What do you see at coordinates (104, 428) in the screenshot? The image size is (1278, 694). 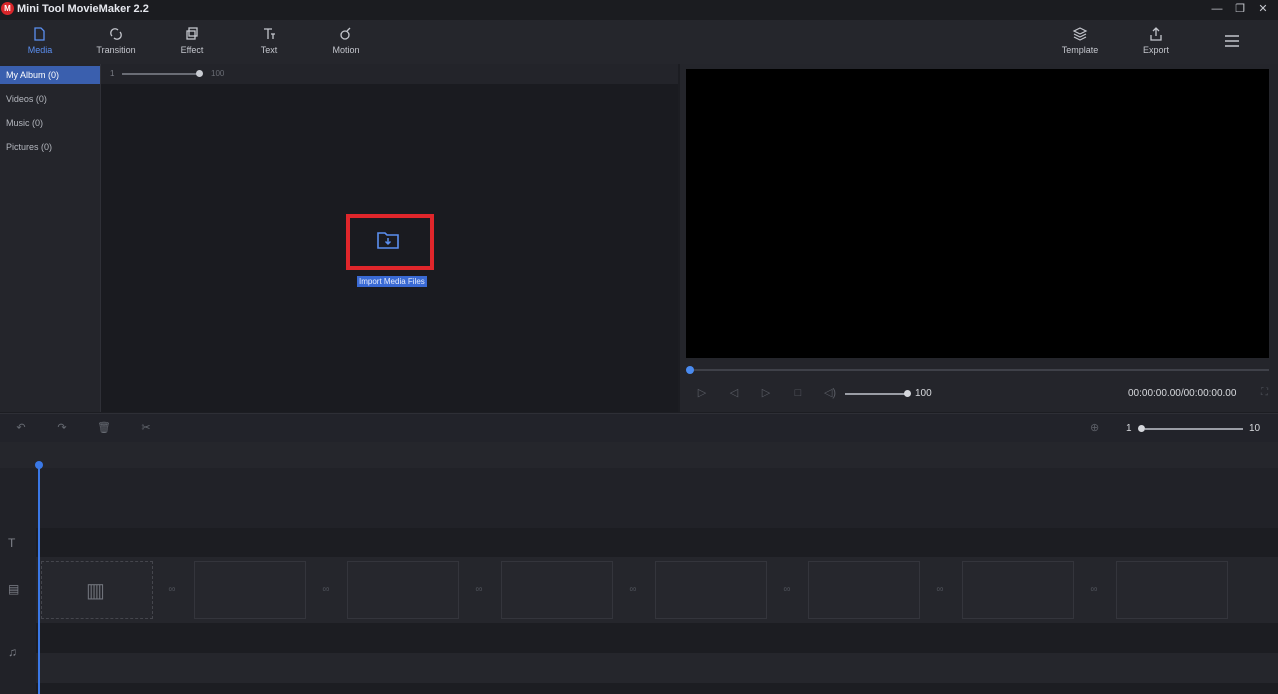 I see `delete-icon: 🗑` at bounding box center [104, 428].